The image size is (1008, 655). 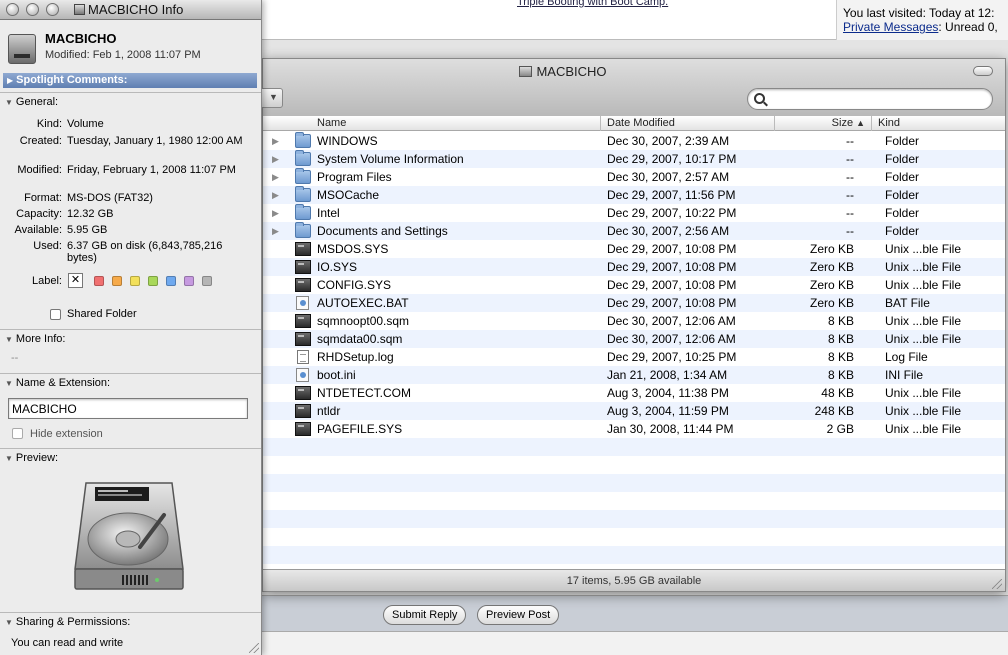 What do you see at coordinates (842, 123) in the screenshot?
I see `column-size-label: Size` at bounding box center [842, 123].